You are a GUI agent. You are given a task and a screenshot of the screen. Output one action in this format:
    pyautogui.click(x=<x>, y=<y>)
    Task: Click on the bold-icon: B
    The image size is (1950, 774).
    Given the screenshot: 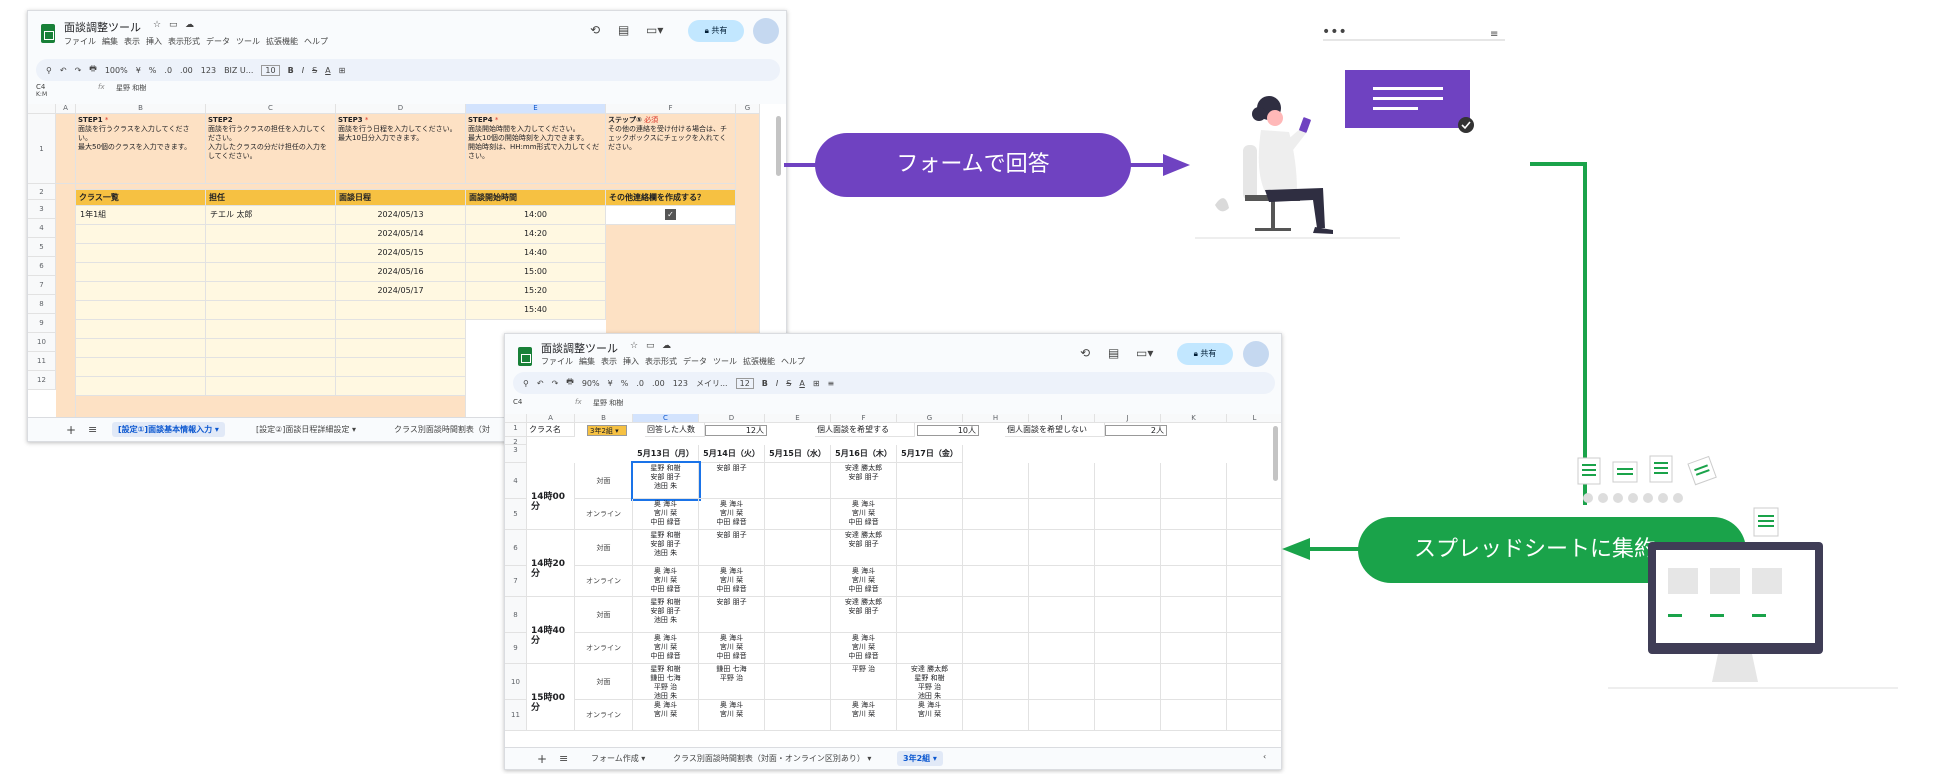 What is the action you would take?
    pyautogui.click(x=765, y=383)
    